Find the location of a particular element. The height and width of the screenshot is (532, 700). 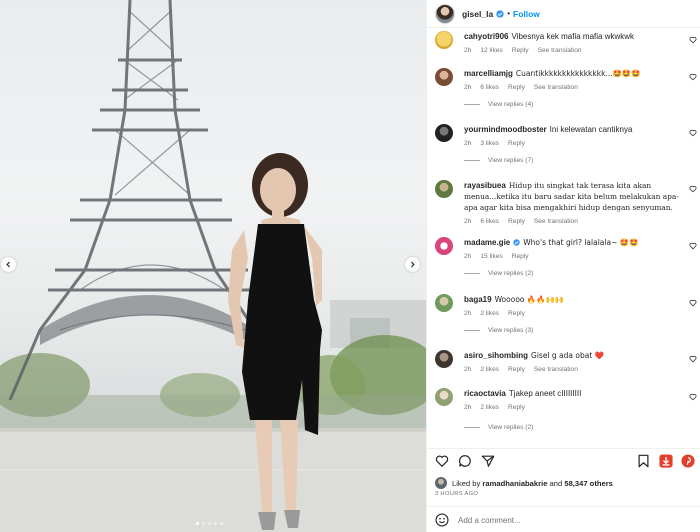

pinterest-icon is located at coordinates (688, 461).